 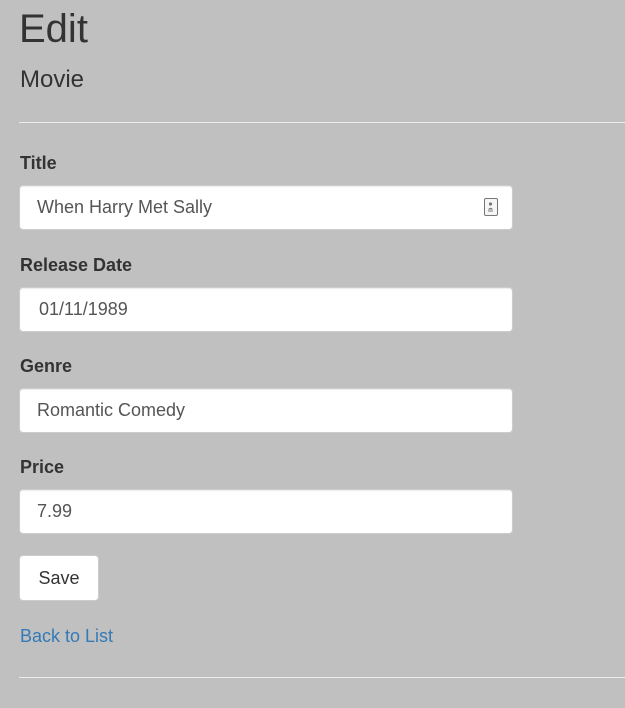 I want to click on genre-label: Genre, so click(x=46, y=366).